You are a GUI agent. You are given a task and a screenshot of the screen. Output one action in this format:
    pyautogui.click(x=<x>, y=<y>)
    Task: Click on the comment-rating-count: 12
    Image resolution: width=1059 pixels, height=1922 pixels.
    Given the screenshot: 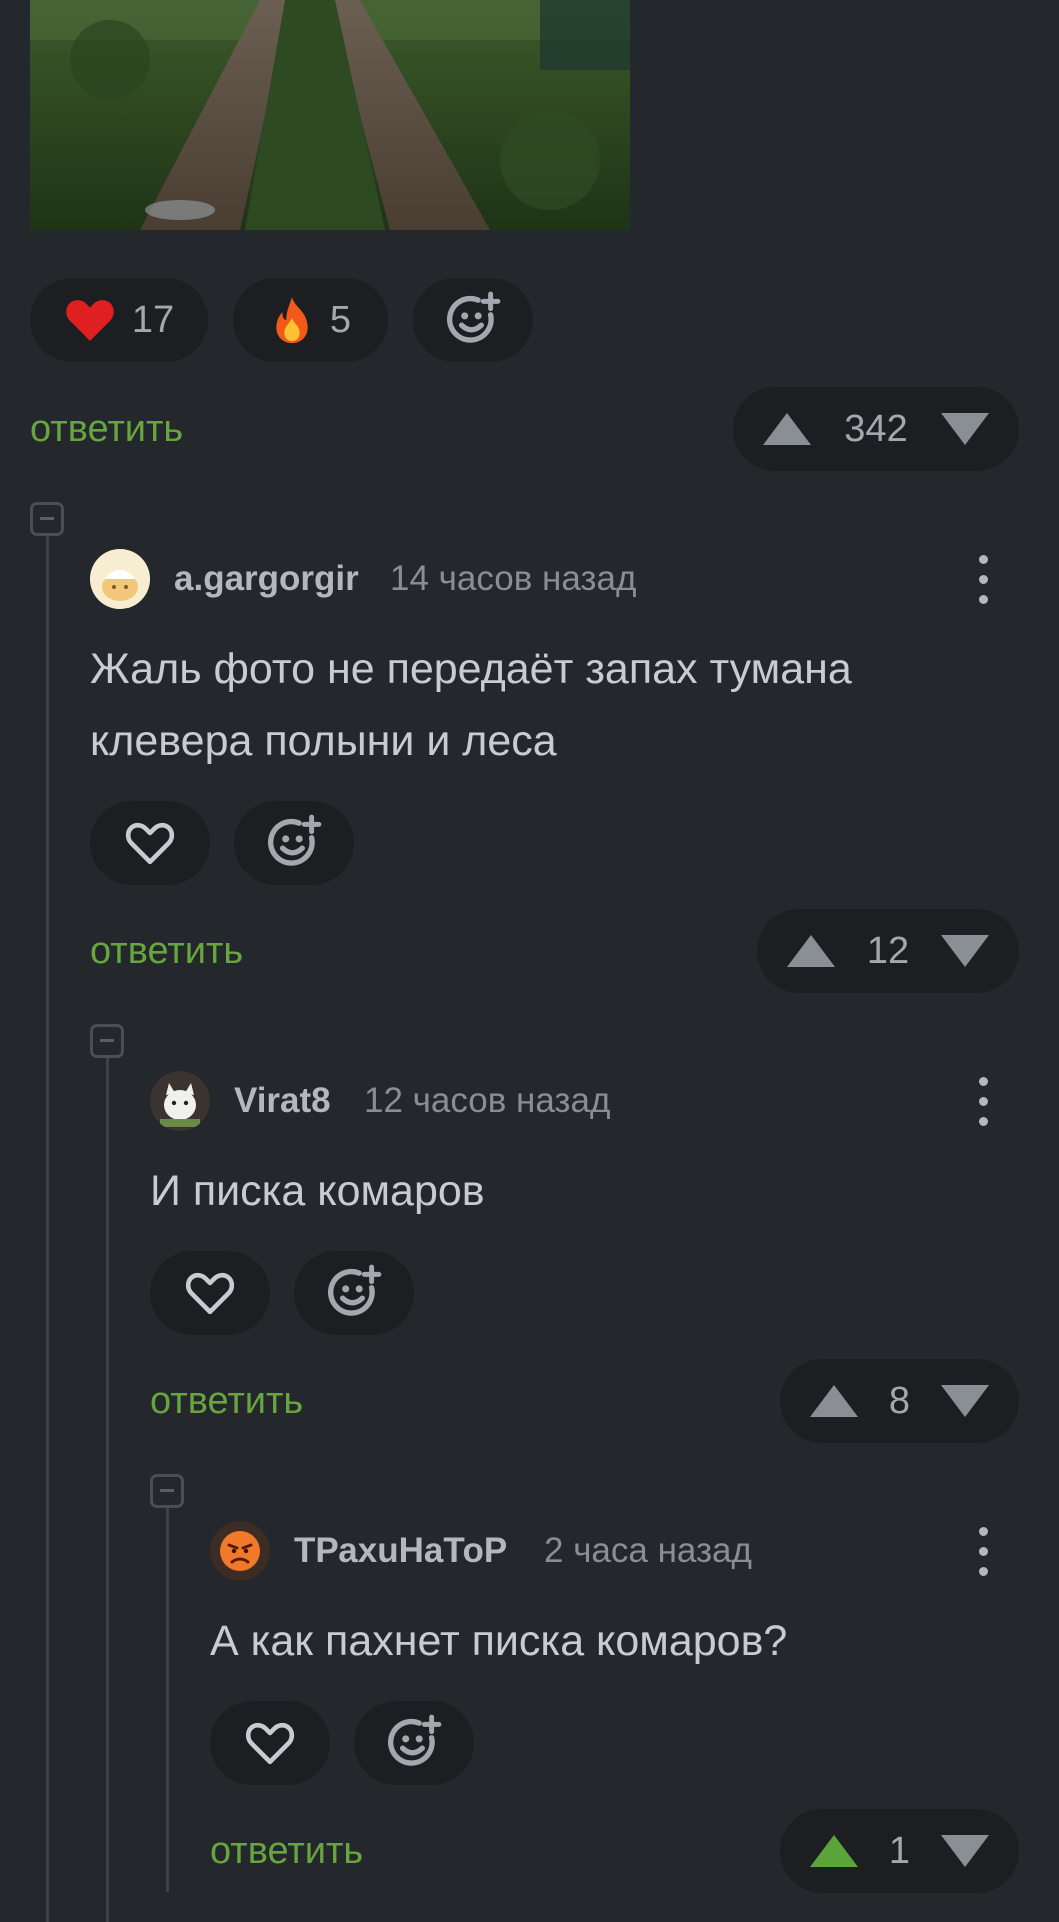 What is the action you would take?
    pyautogui.click(x=888, y=950)
    